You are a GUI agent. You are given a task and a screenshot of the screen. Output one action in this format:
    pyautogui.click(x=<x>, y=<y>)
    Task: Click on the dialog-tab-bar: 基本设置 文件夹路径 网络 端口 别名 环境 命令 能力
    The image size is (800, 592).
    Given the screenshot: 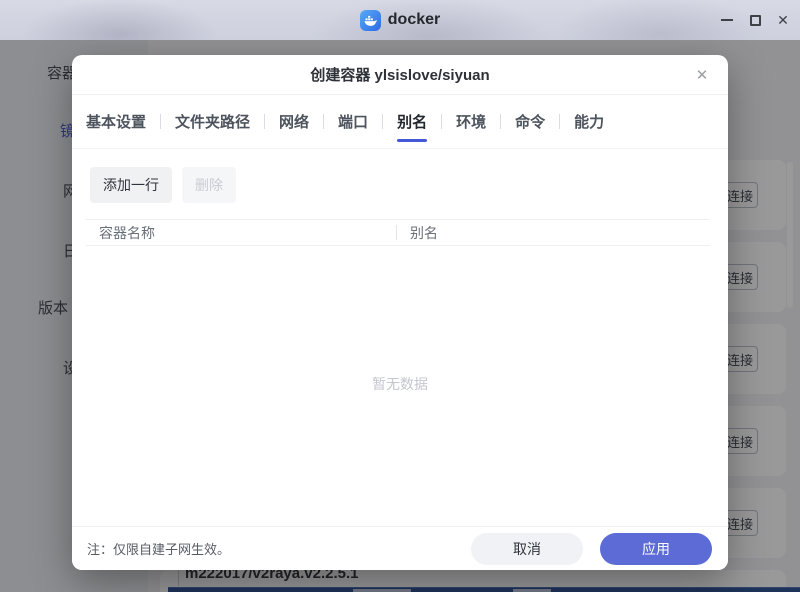 What is the action you would take?
    pyautogui.click(x=400, y=122)
    